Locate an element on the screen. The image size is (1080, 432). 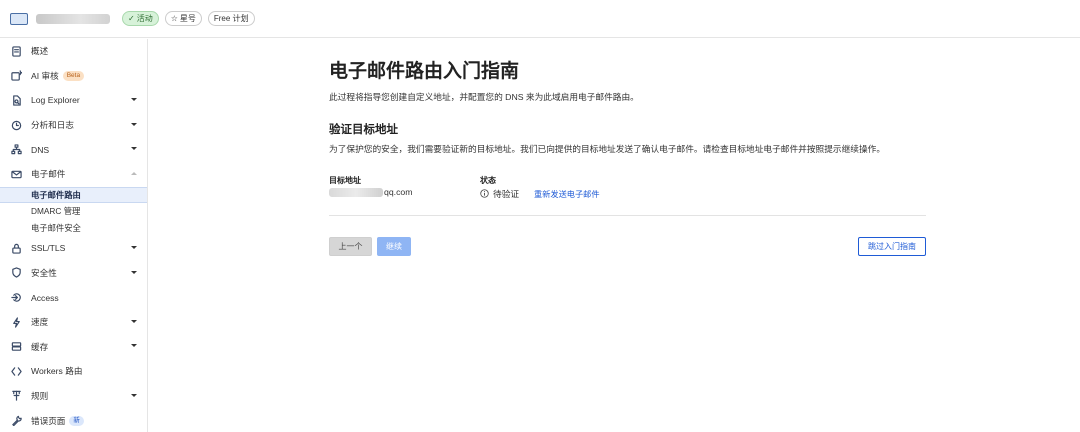
sidebar-subitem-dmarc: DMARC 管理 is located at coordinates (73, 211).